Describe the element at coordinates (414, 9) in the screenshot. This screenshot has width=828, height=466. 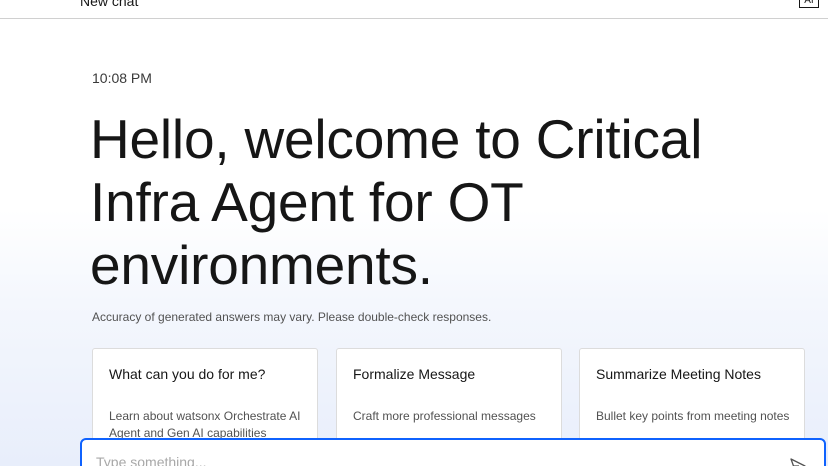
I see `chat-header: New chat AI` at that location.